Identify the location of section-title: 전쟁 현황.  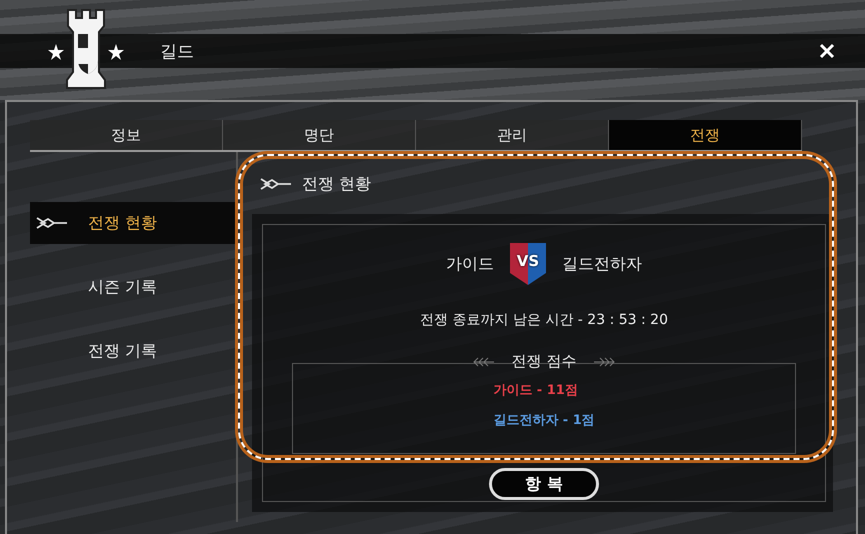
(337, 184).